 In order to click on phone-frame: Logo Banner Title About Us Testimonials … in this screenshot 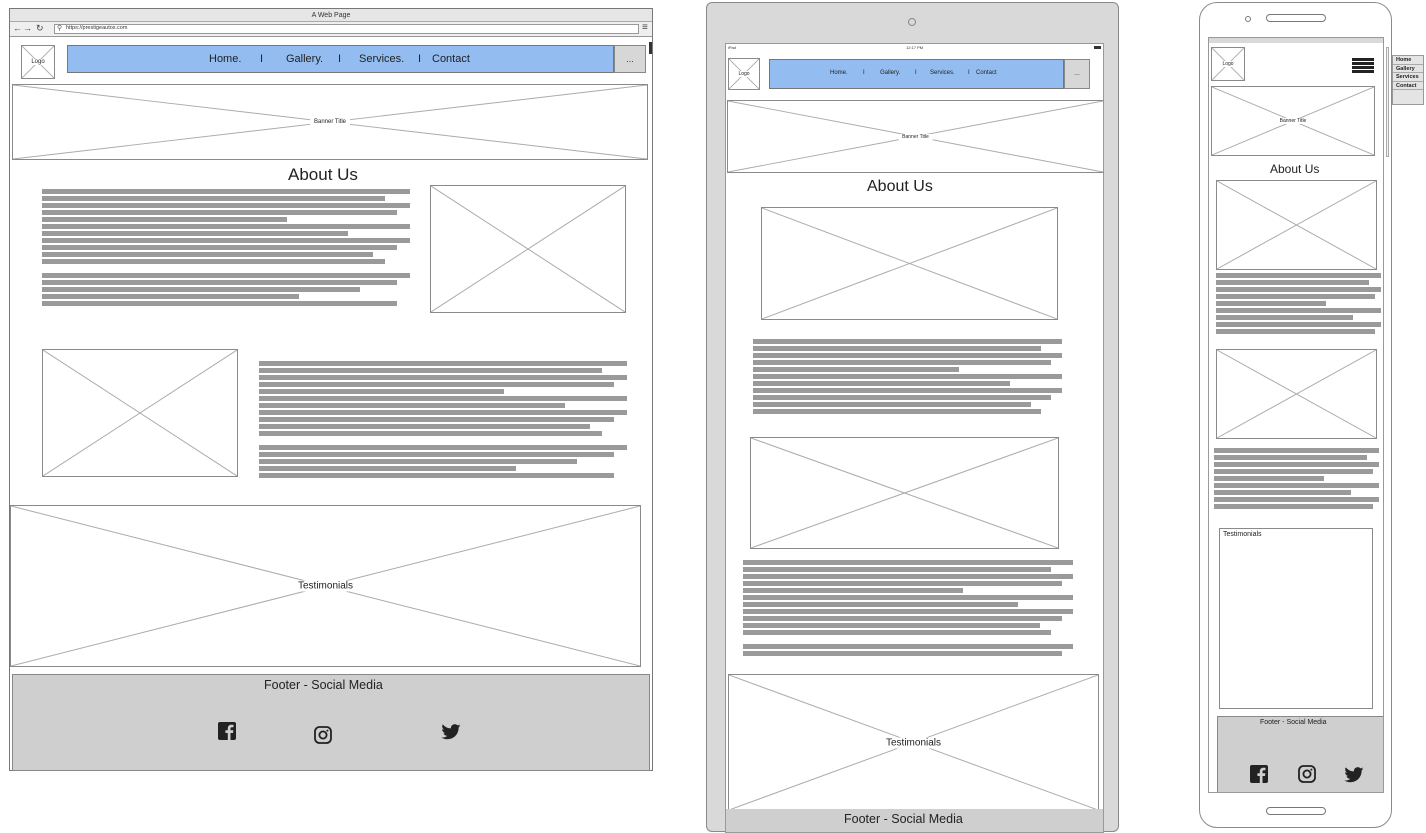, I will do `click(1295, 415)`.